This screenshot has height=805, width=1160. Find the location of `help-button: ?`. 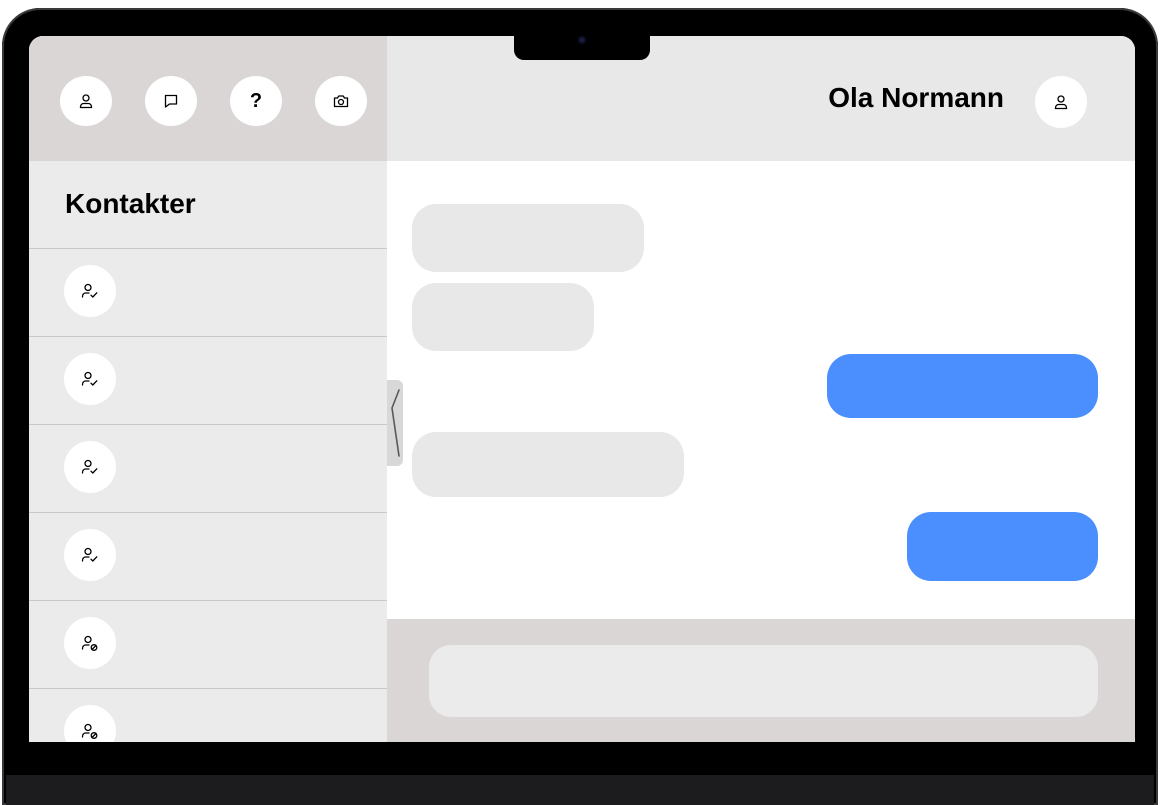

help-button: ? is located at coordinates (256, 101).